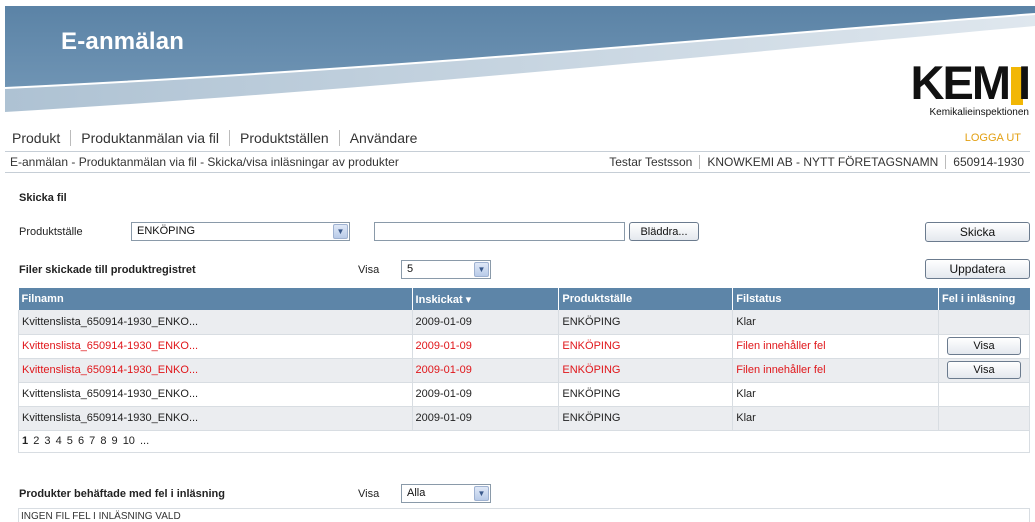 The image size is (1035, 522). What do you see at coordinates (129, 441) in the screenshot?
I see `page-link-10: 10` at bounding box center [129, 441].